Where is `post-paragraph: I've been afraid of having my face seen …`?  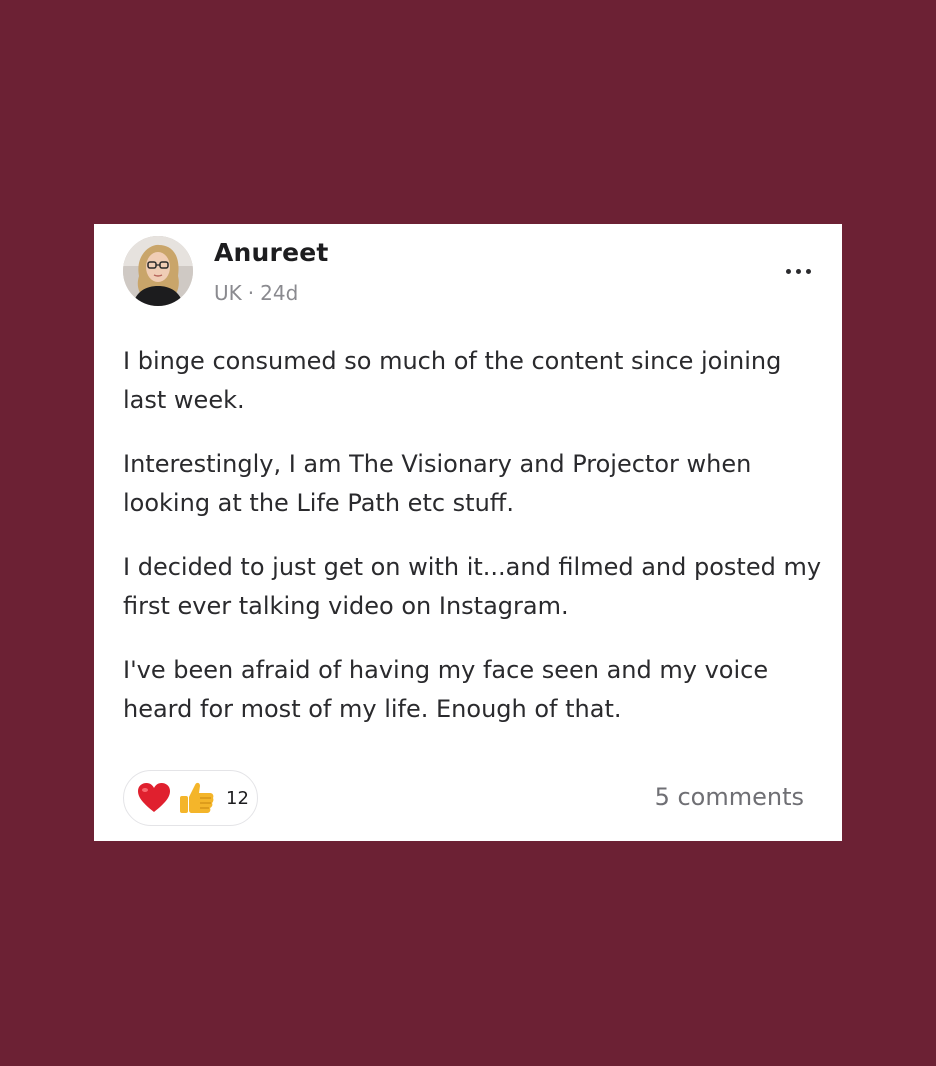
post-paragraph: I've been afraid of having my face seen … is located at coordinates (446, 689).